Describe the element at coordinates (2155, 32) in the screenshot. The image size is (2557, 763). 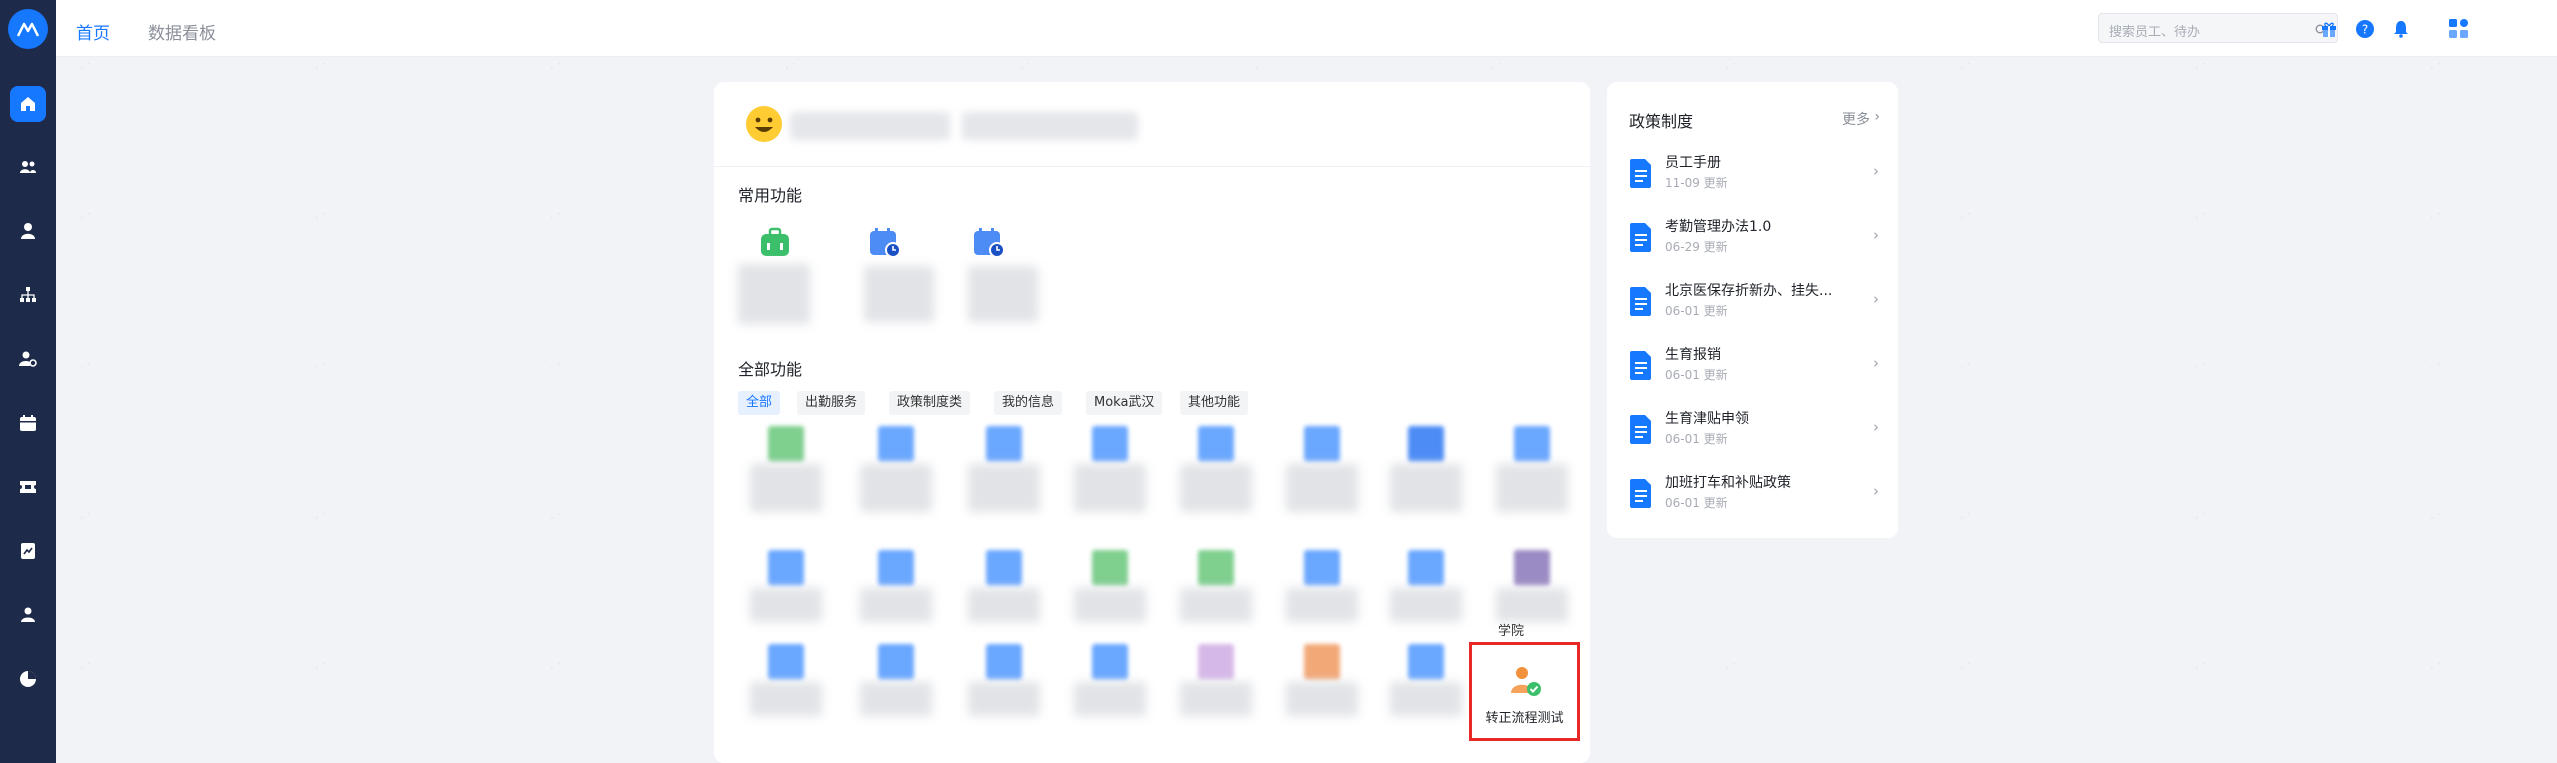
I see `search-placeholder: 搜索员工、待办` at that location.